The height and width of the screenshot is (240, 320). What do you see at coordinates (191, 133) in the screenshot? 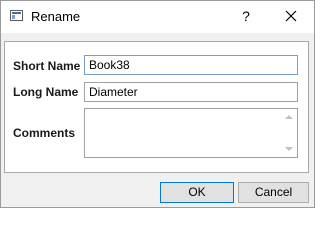
I see `comments-textarea` at bounding box center [191, 133].